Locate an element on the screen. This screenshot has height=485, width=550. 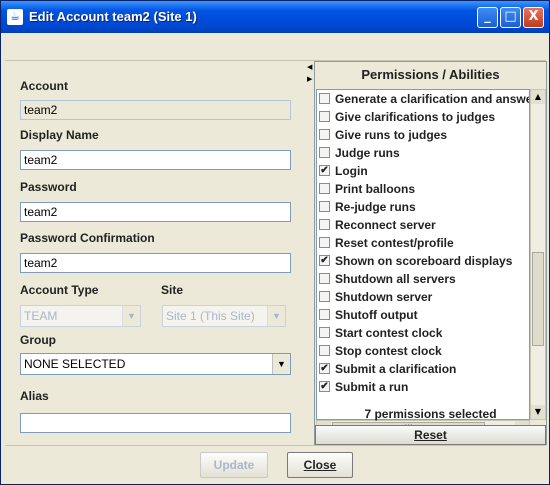
collapse-right-icon: ▶ is located at coordinates (309, 79).